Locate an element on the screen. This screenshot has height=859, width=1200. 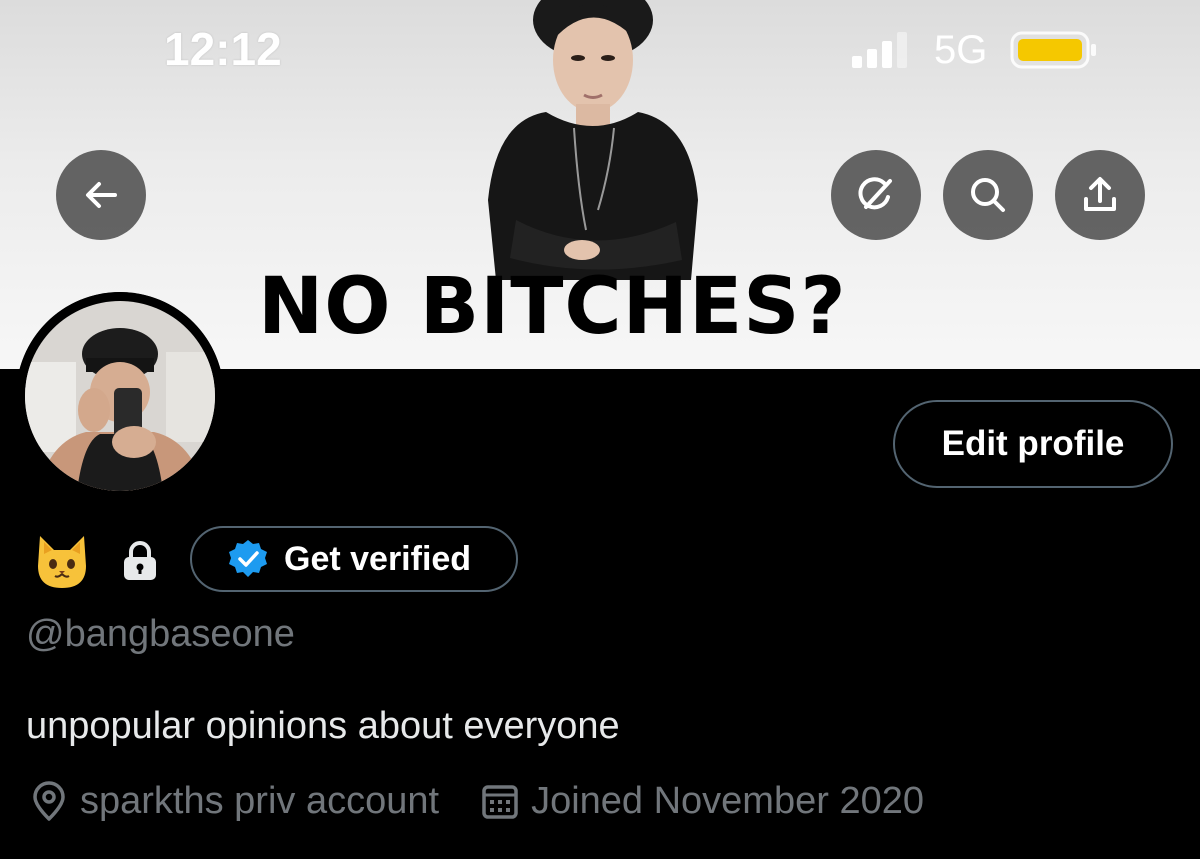
search-icon is located at coordinates (988, 195).